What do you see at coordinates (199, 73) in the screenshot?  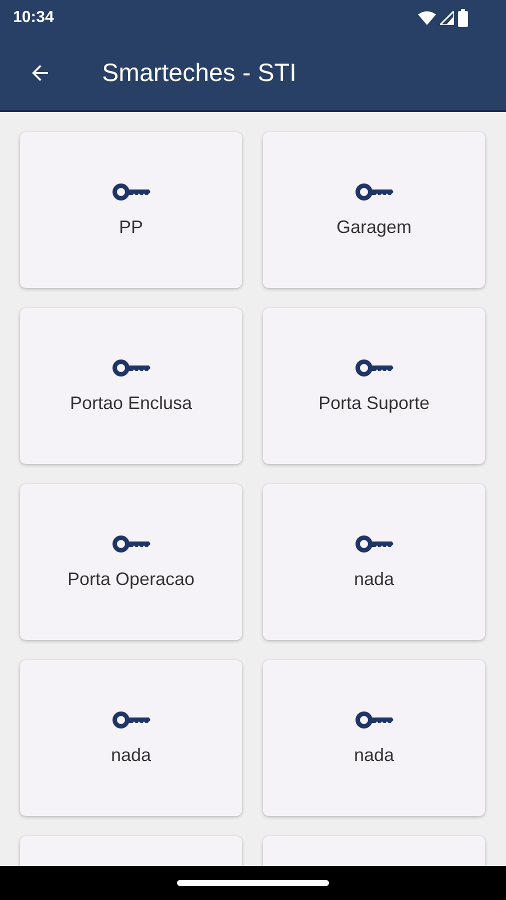 I see `app-title: Smarteches - STI` at bounding box center [199, 73].